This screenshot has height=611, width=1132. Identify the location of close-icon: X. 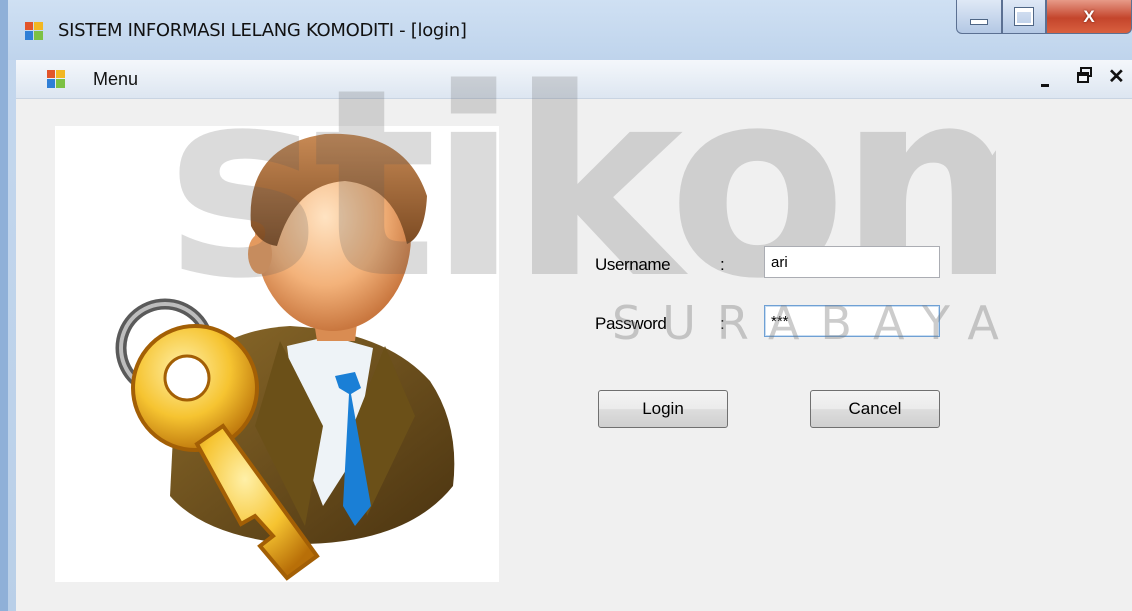
(1089, 16).